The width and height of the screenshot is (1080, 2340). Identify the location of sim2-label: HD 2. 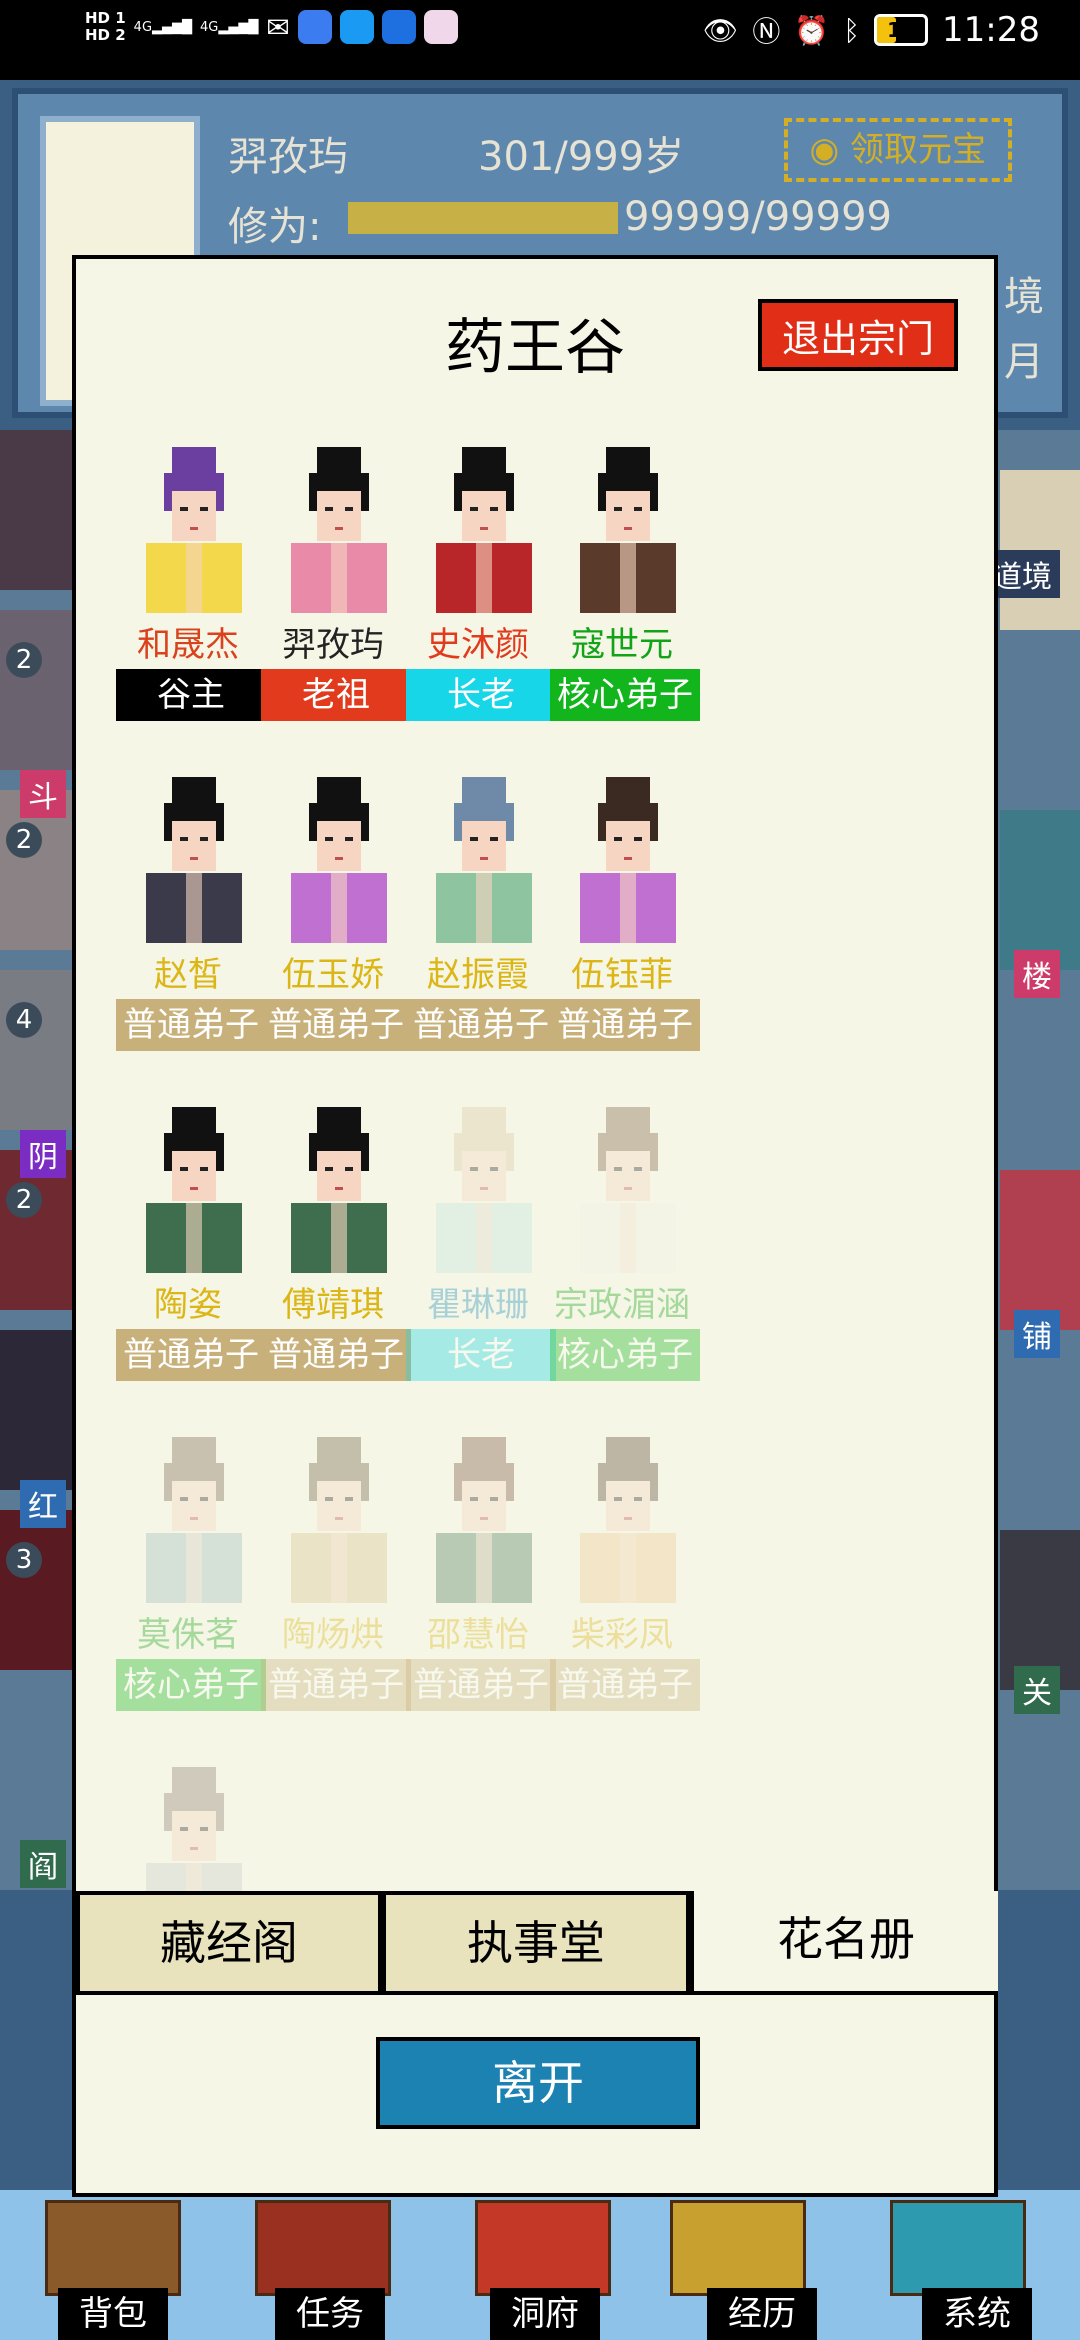
(105, 35).